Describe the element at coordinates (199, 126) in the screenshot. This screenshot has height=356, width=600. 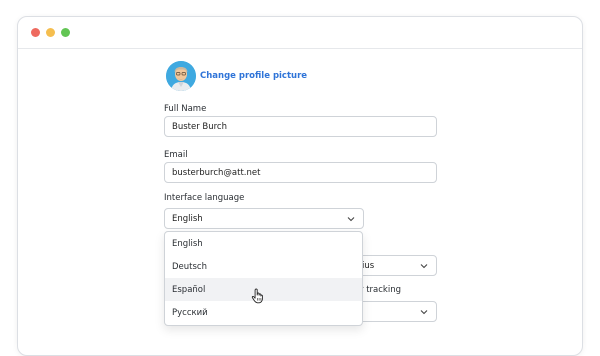
I see `full-name-value: Buster Burch` at that location.